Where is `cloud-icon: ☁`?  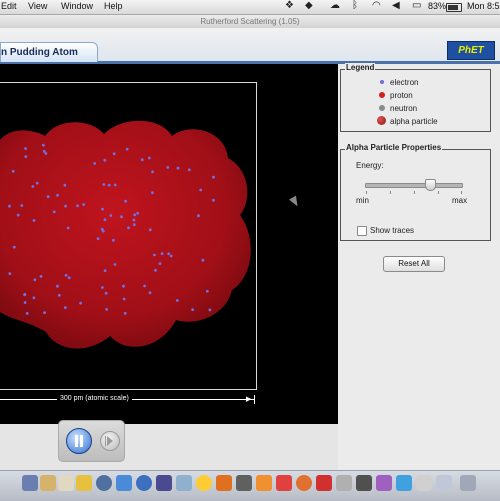
cloud-icon: ☁ is located at coordinates (335, 5).